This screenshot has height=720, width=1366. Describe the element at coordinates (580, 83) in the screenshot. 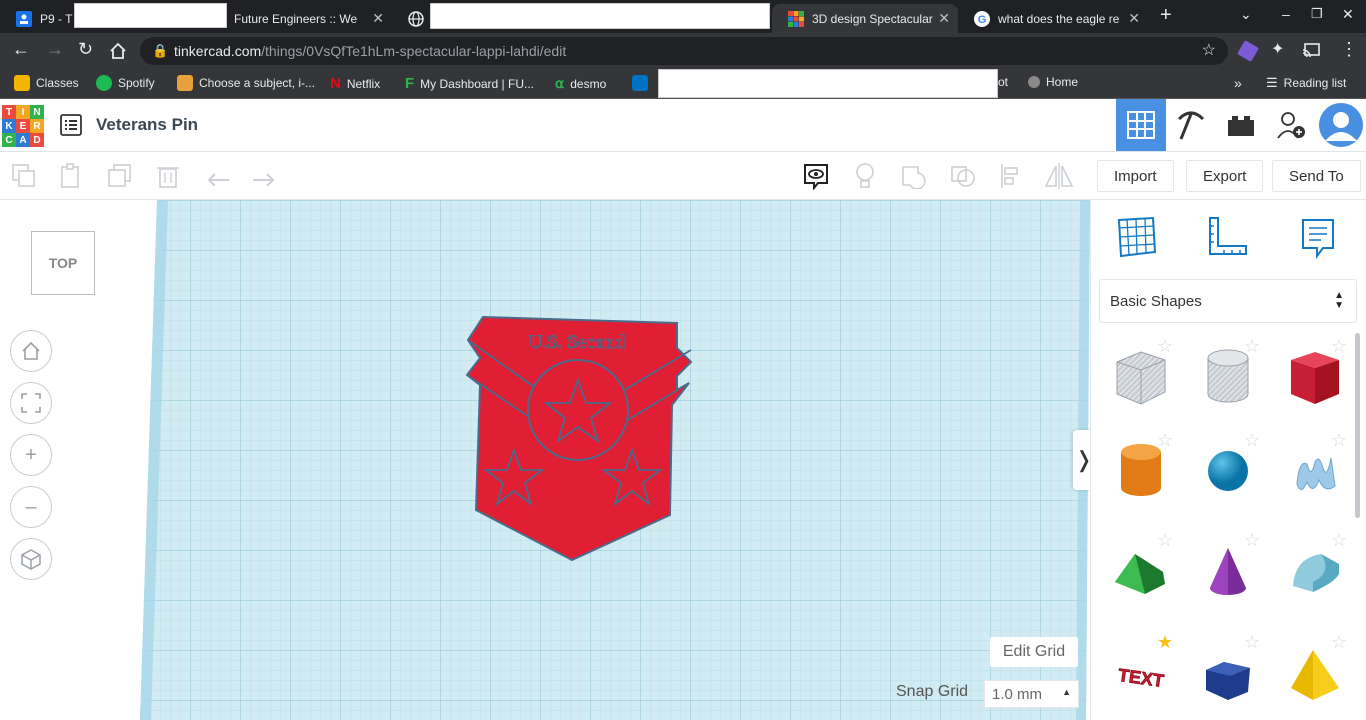

I see `bookmark-item: ⍺ desmo` at that location.